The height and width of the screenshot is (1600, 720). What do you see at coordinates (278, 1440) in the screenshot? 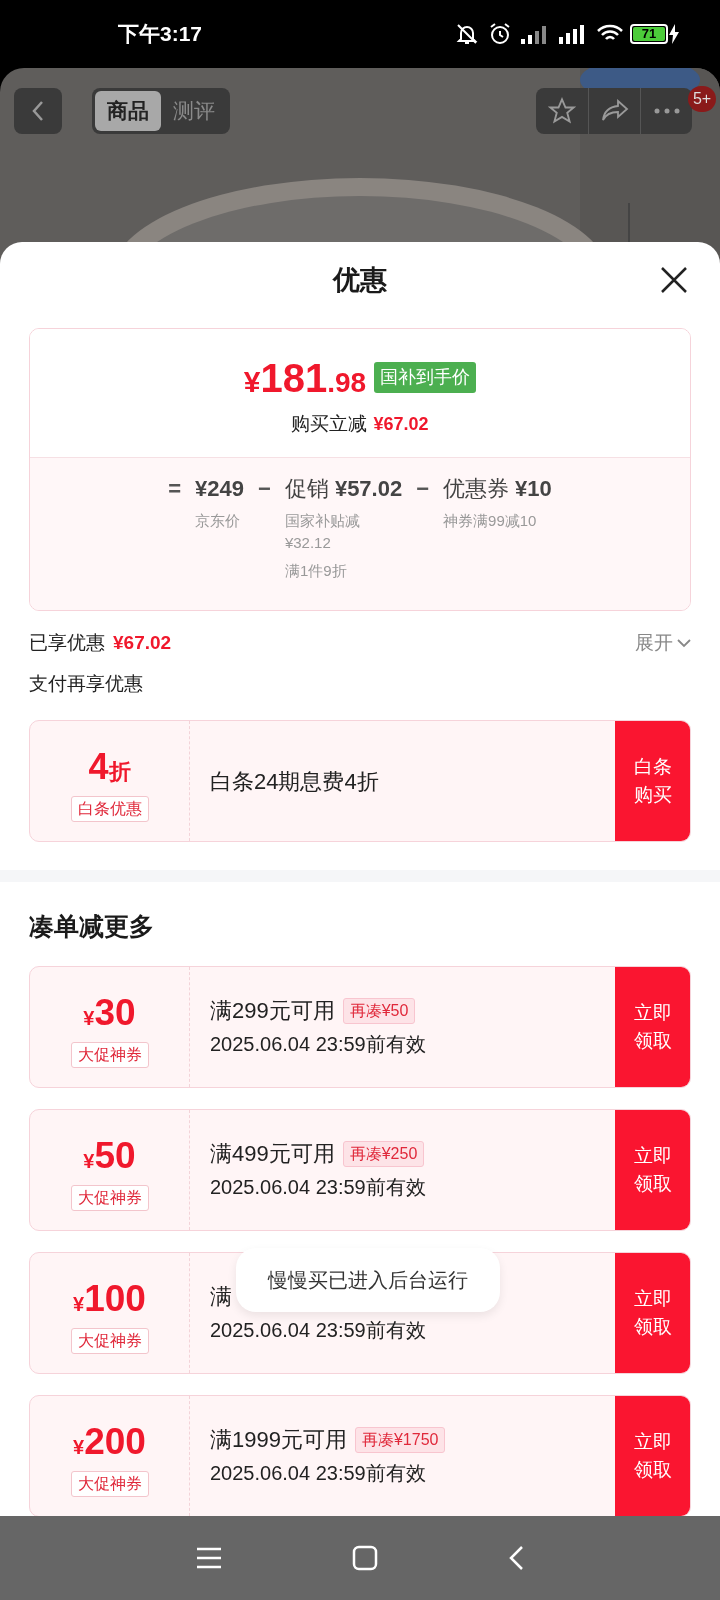
I see `coupon-condition: 满1999元可用` at bounding box center [278, 1440].